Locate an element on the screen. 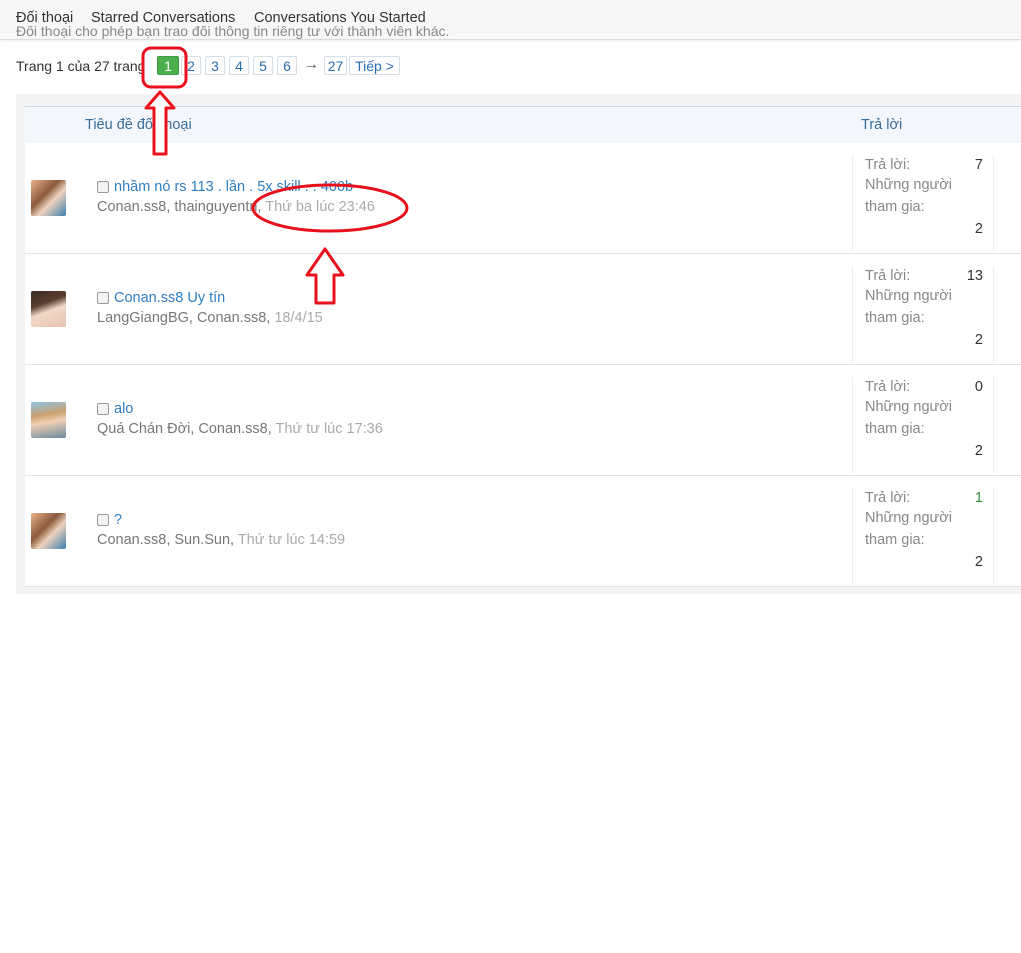 Image resolution: width=1021 pixels, height=953 pixels. conversation-meta: LangGiangBG, Conan.ss8, 18/4/15 is located at coordinates (210, 318).